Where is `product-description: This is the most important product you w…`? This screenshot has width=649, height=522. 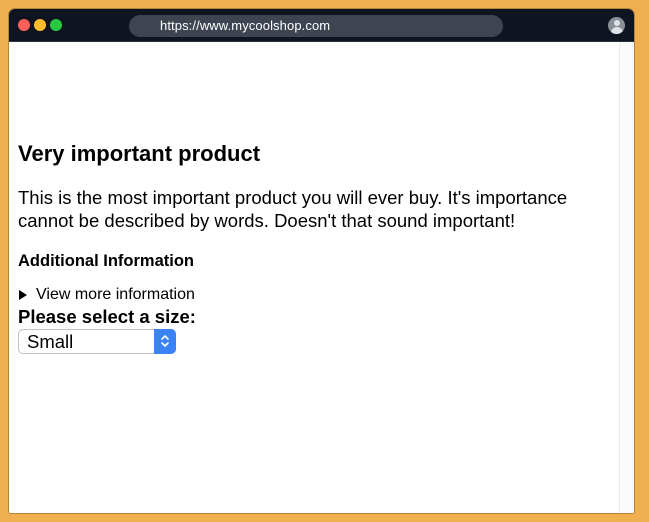
product-description: This is the most important product you w… is located at coordinates (293, 209).